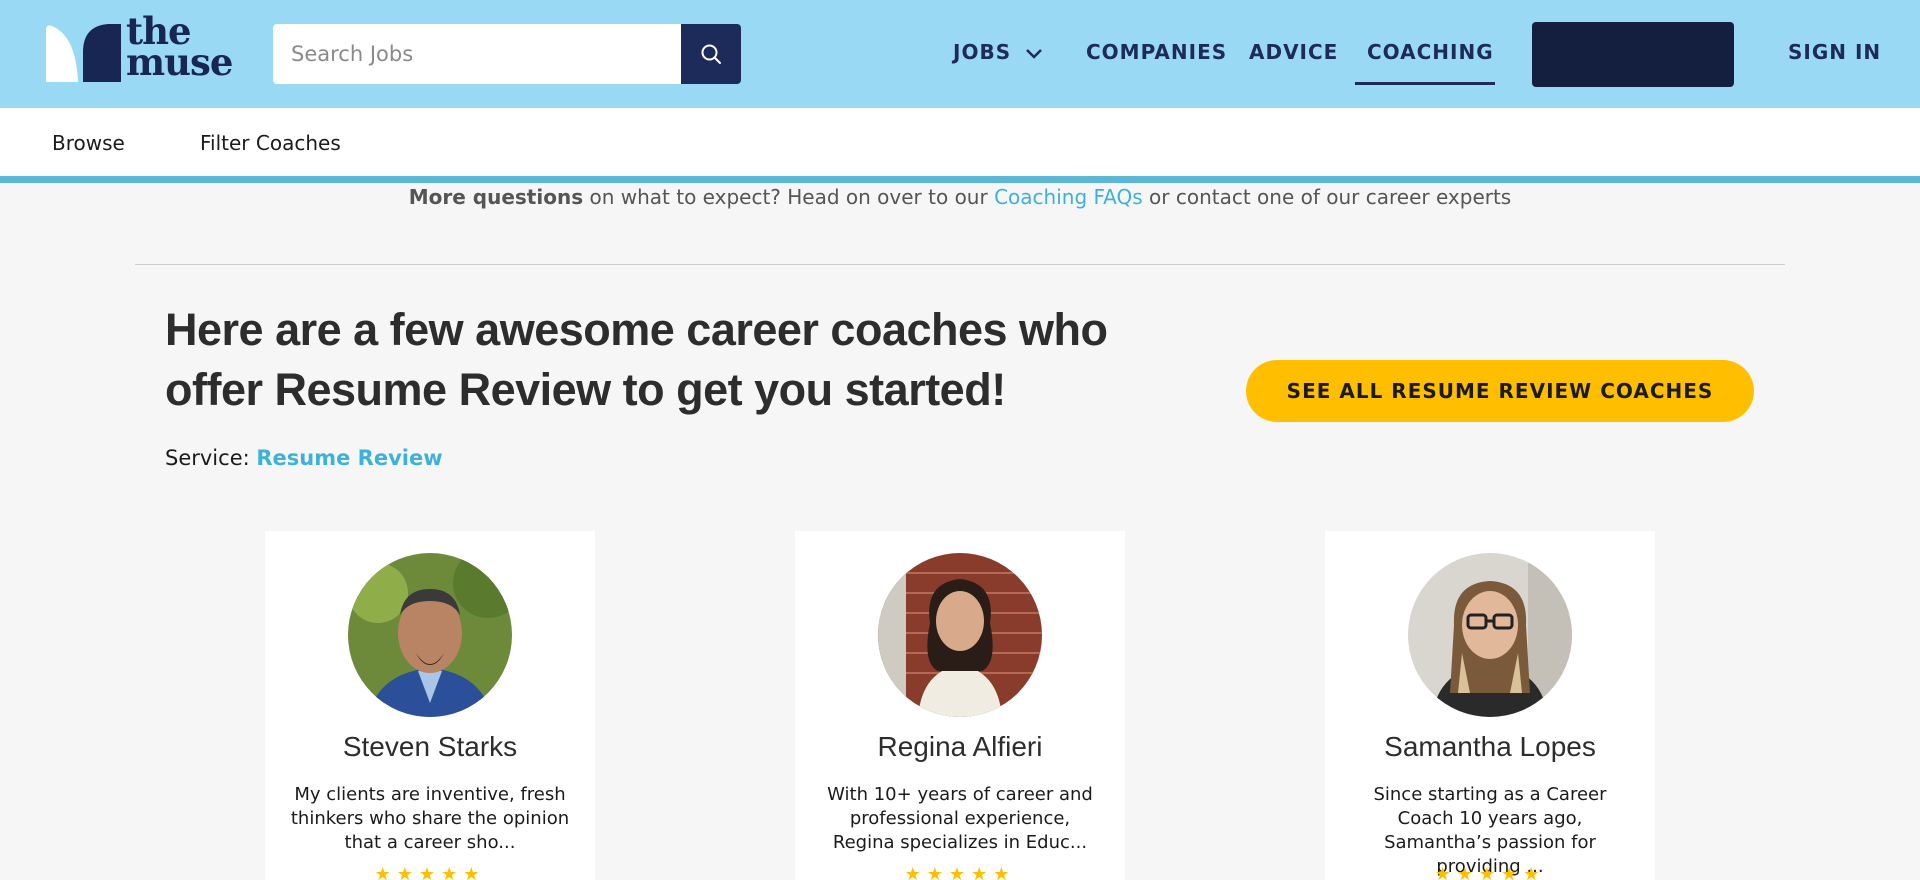  I want to click on service-label: Service:, so click(211, 458).